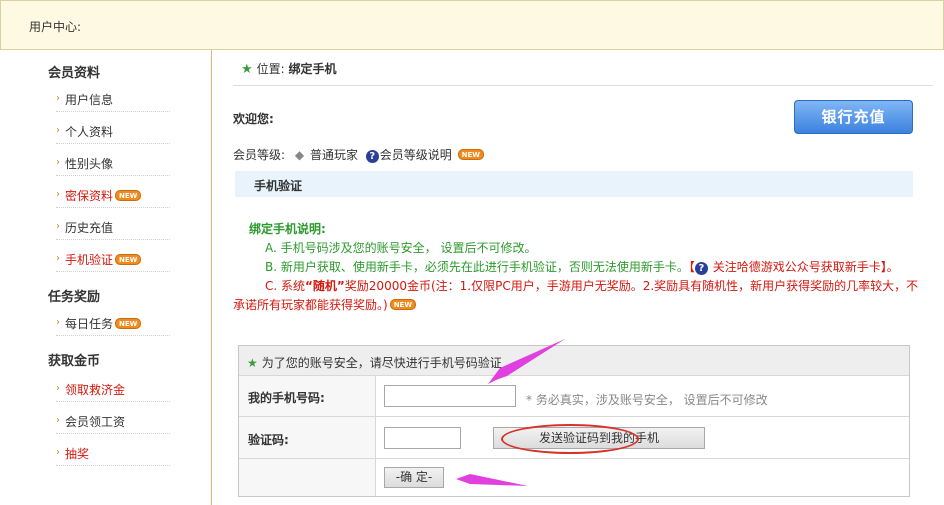 This screenshot has height=505, width=944. Describe the element at coordinates (583, 85) in the screenshot. I see `divider` at that location.